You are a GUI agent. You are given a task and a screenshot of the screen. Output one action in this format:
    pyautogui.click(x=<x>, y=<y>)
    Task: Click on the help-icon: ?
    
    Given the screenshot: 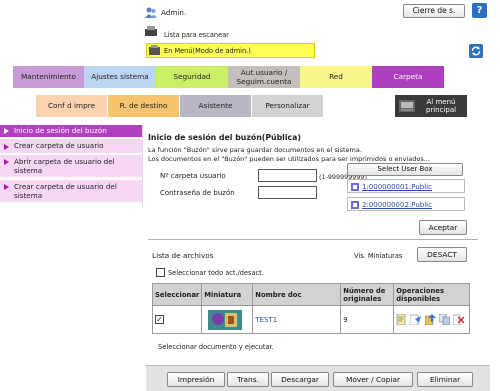 What is the action you would take?
    pyautogui.click(x=479, y=10)
    